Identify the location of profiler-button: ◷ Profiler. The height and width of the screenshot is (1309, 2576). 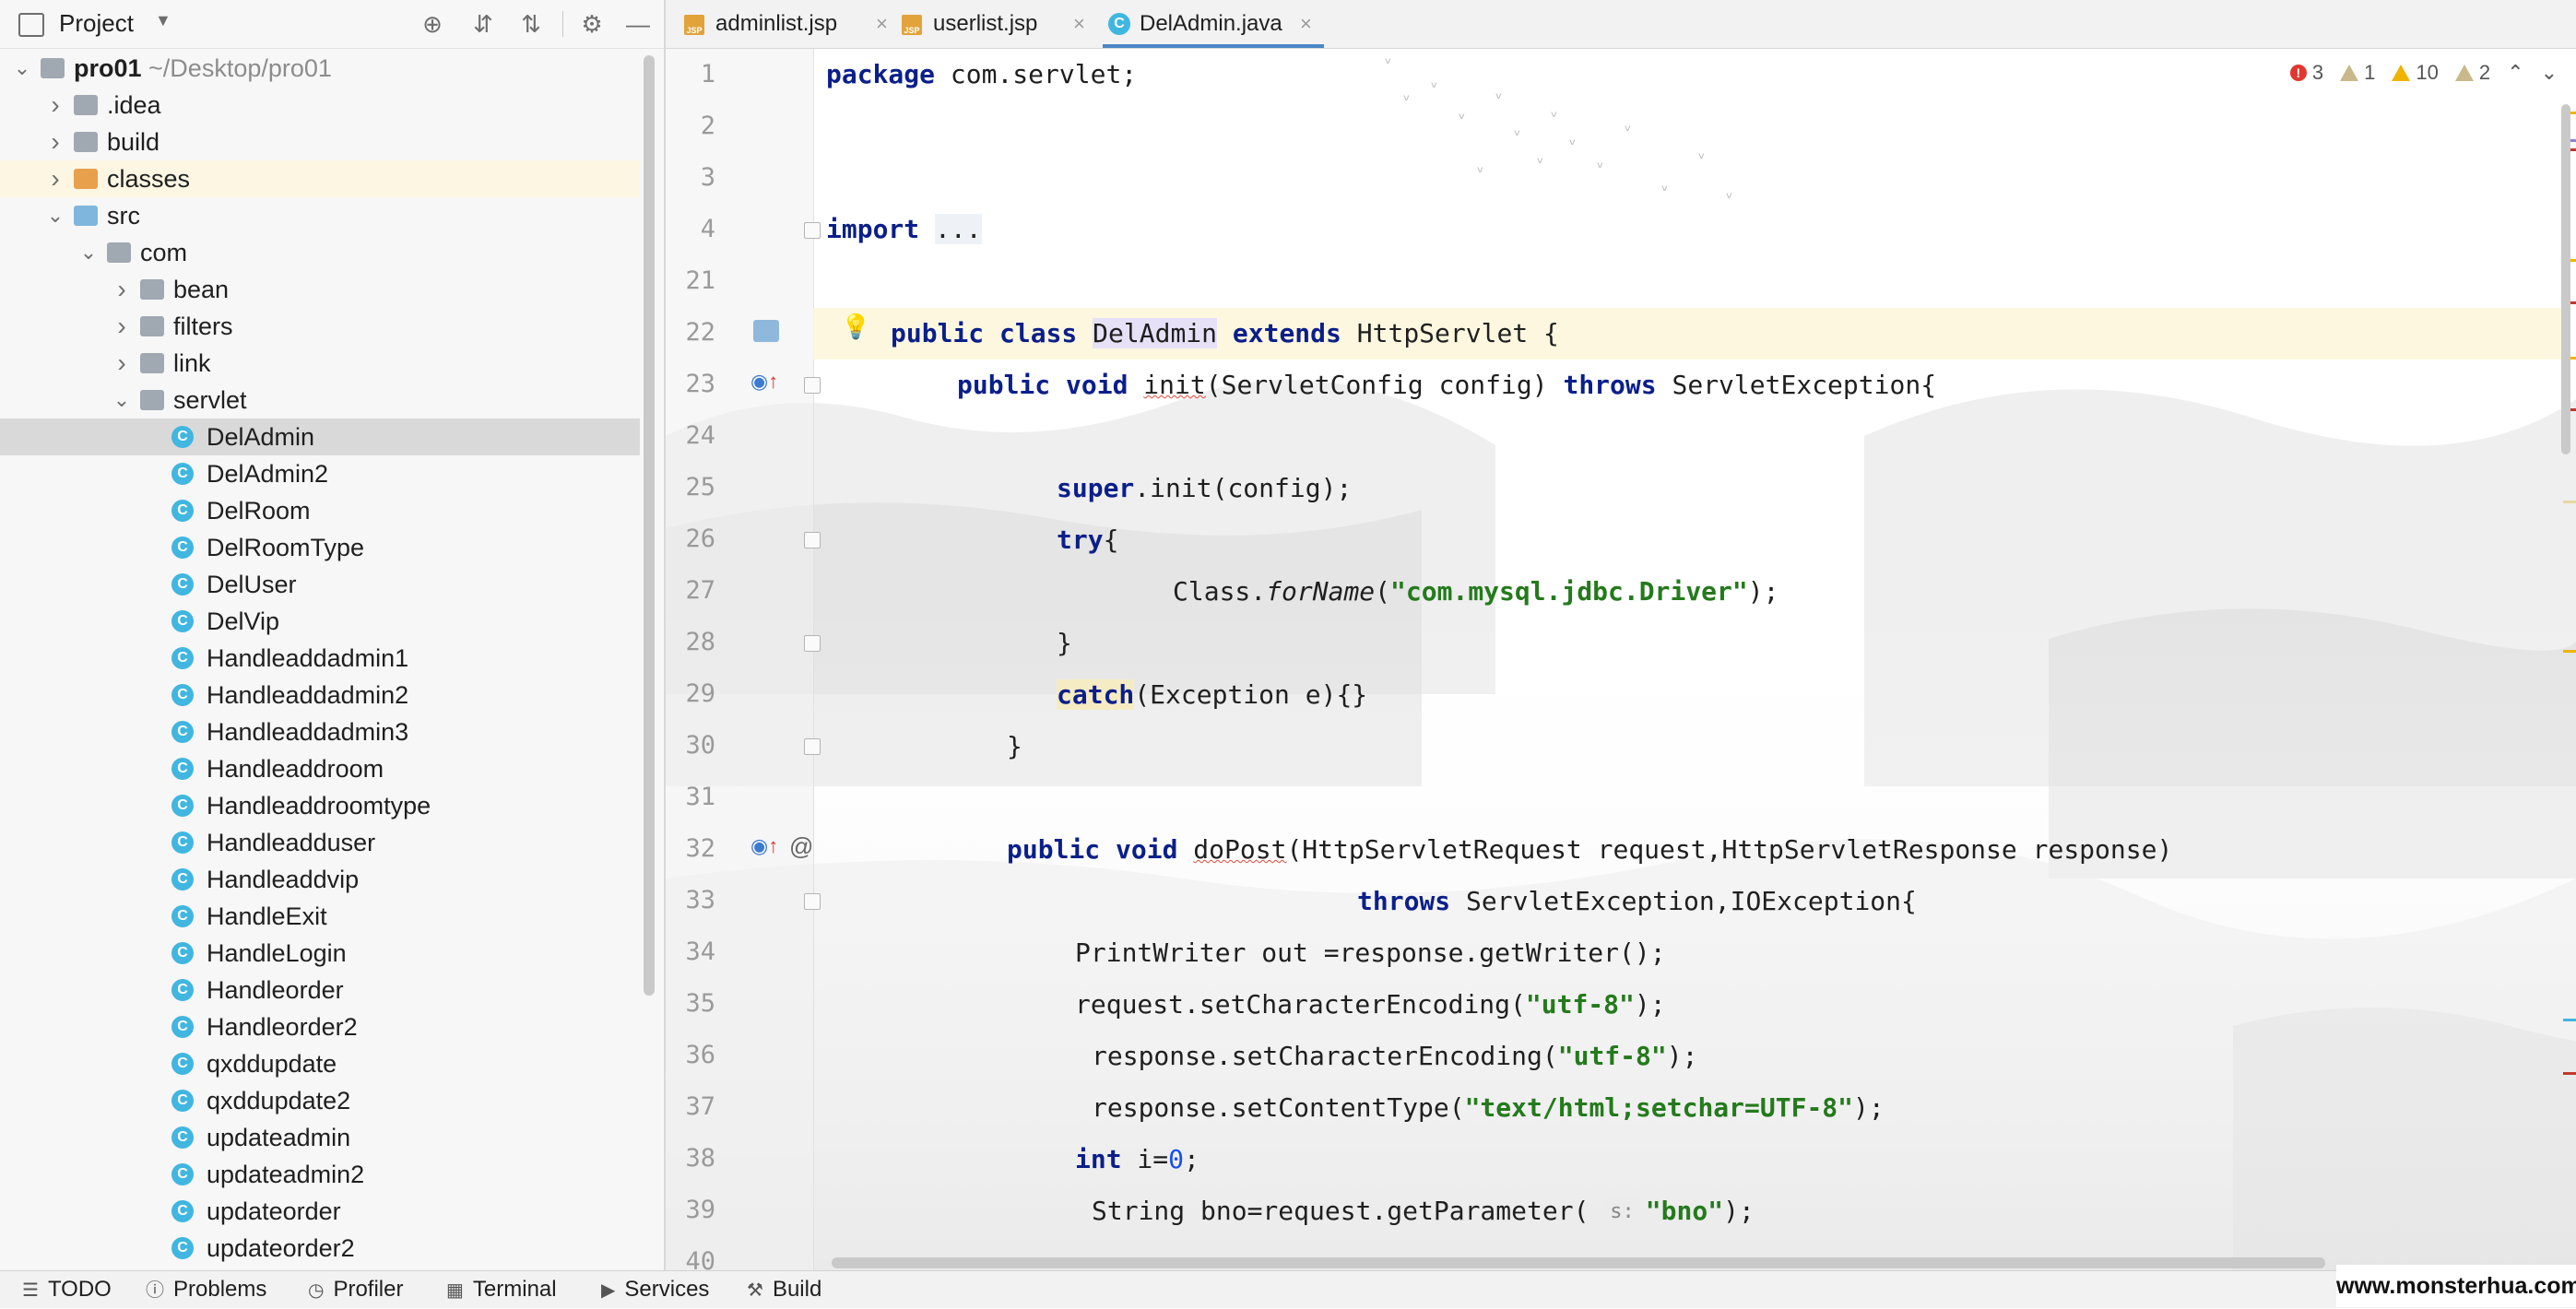
(355, 1289).